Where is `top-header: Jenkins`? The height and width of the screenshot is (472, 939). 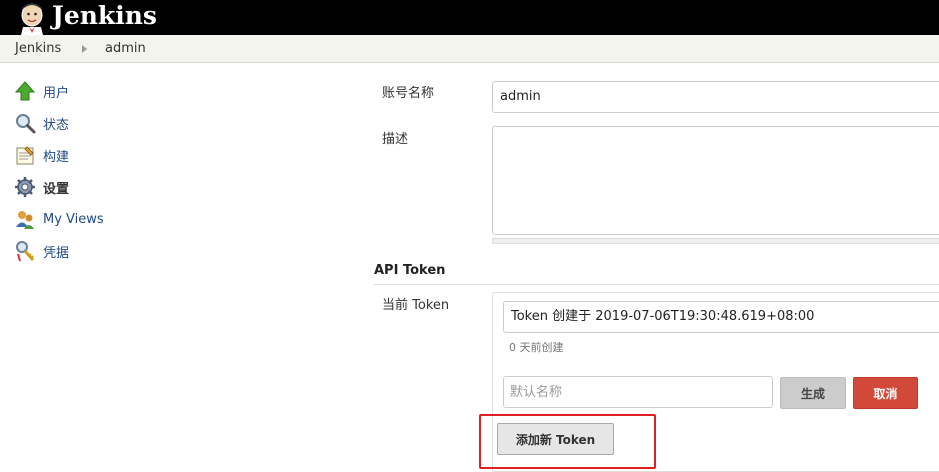
top-header: Jenkins is located at coordinates (469, 17).